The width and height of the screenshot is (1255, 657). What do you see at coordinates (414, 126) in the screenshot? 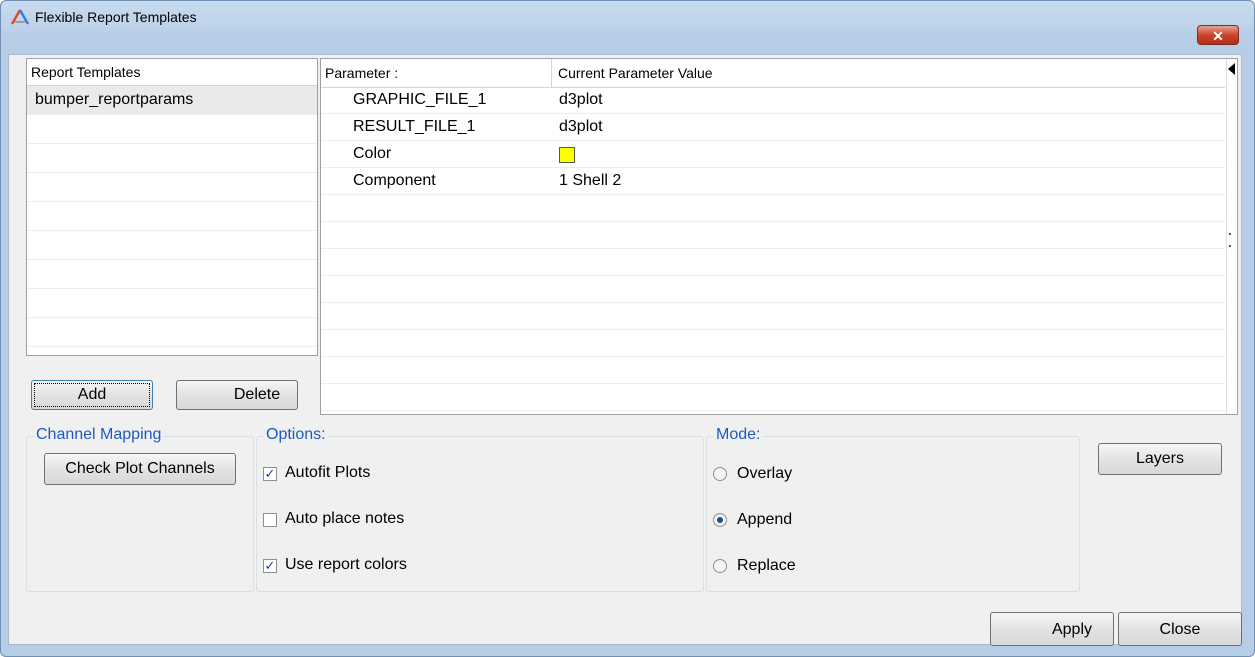
I see `parameter-name: RESULT_FILE_1` at bounding box center [414, 126].